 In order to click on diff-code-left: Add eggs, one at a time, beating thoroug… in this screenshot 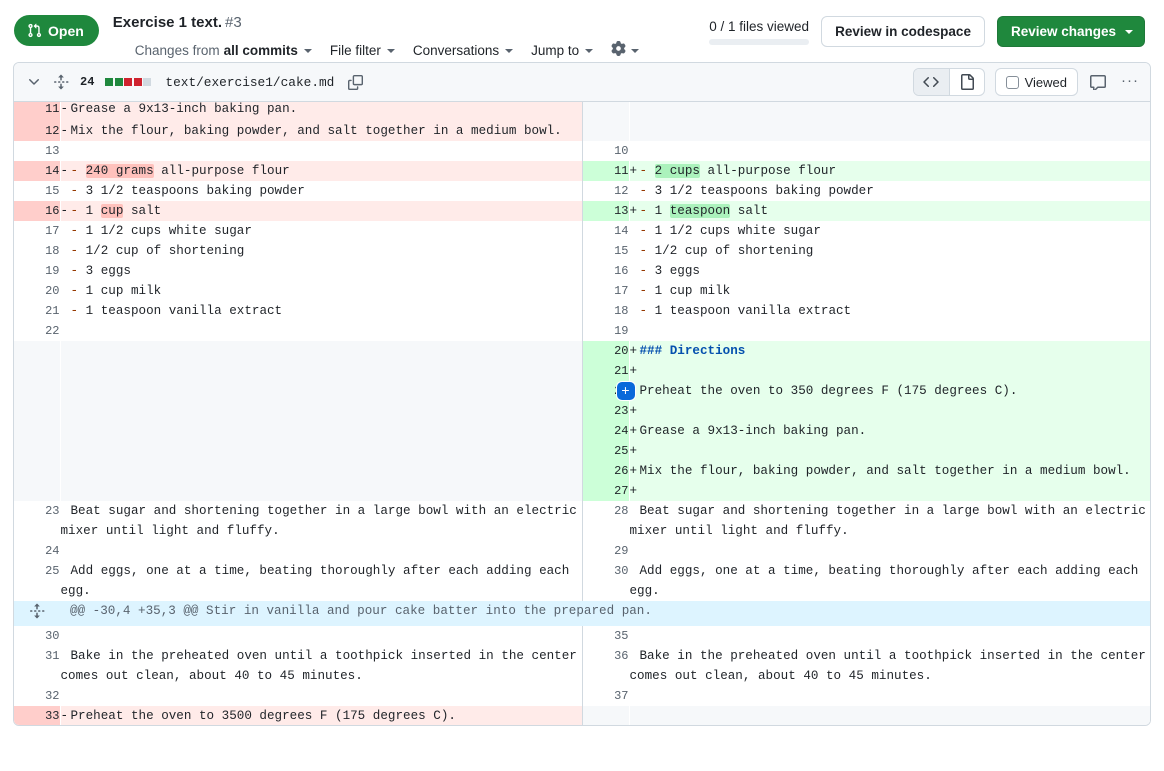, I will do `click(321, 581)`.